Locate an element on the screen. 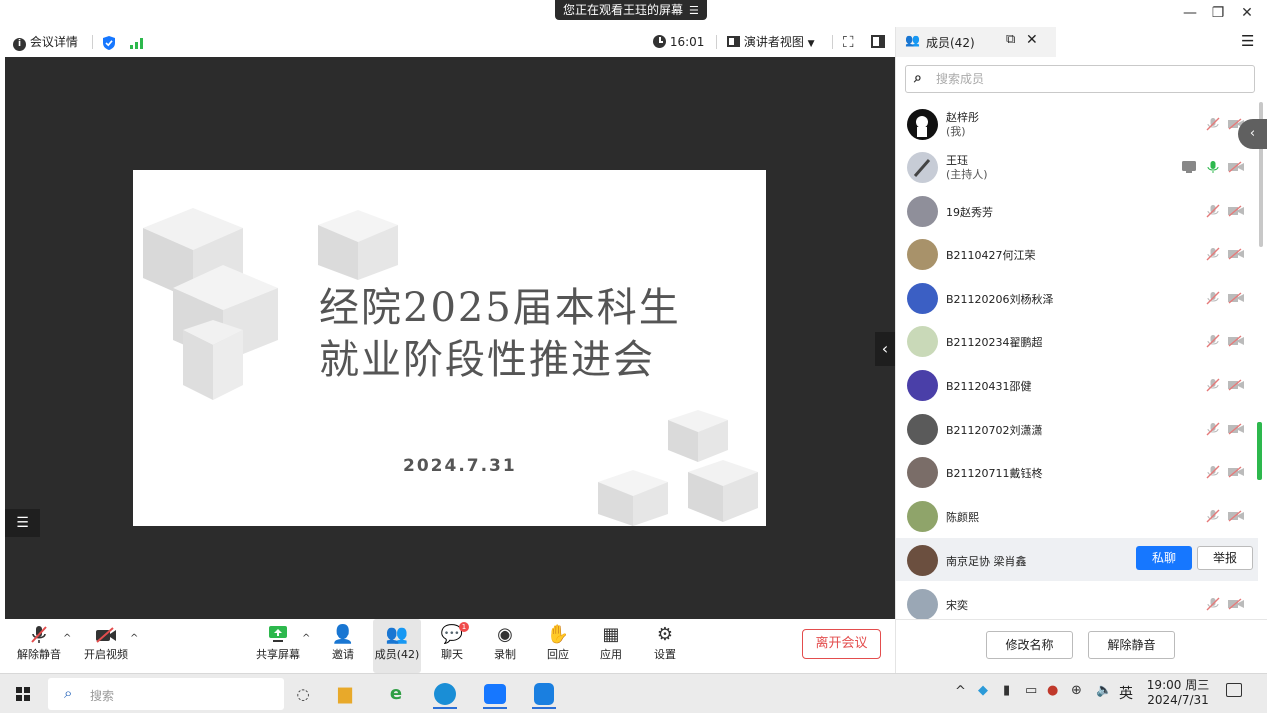  invite-button: 👤 邀请 is located at coordinates (343, 646).